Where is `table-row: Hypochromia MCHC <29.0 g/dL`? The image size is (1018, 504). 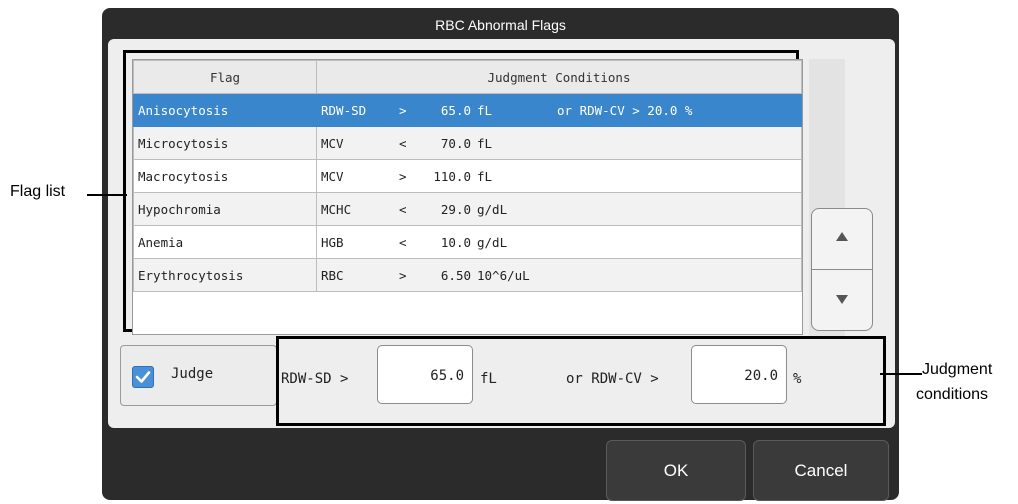
table-row: Hypochromia MCHC <29.0 g/dL is located at coordinates (467, 209).